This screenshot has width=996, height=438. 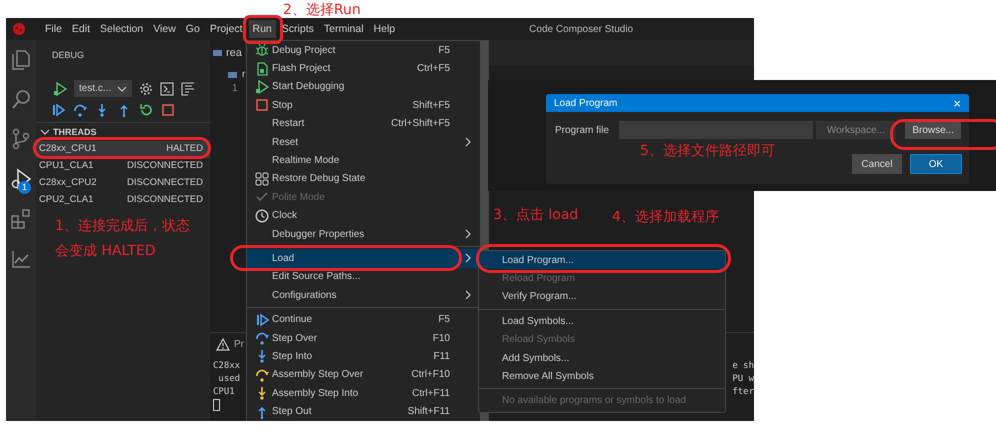 What do you see at coordinates (66, 200) in the screenshot?
I see `thread-name: CPU2_CLA1` at bounding box center [66, 200].